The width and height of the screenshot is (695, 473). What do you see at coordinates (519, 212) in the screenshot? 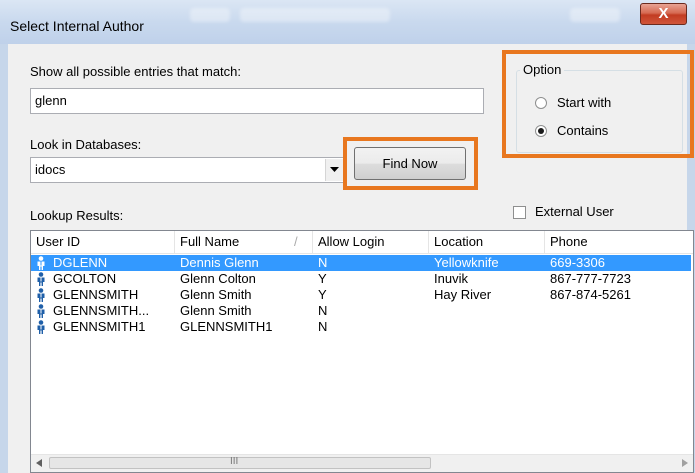
I see `external-user-checkbox` at bounding box center [519, 212].